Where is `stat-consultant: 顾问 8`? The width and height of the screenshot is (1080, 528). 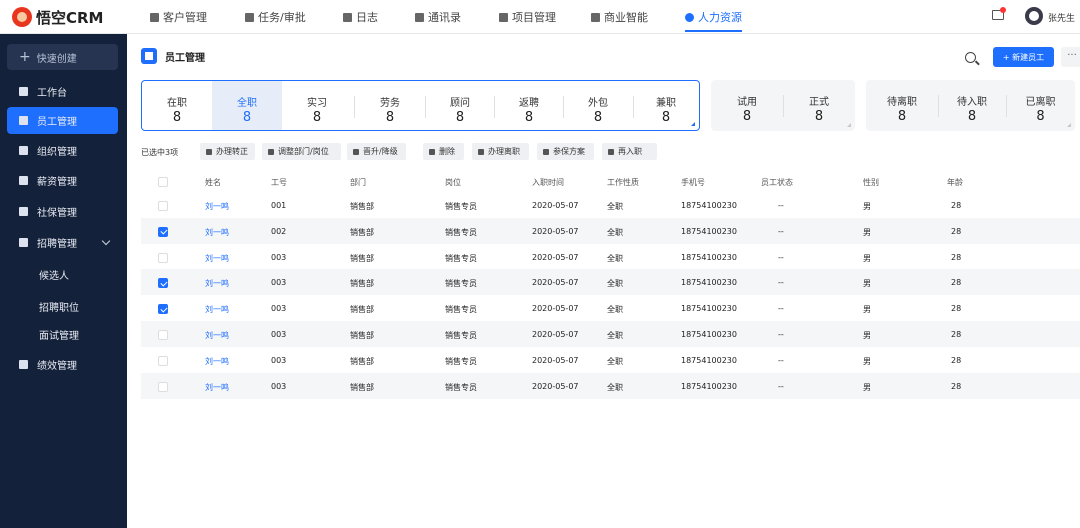
stat-consultant: 顾问 8 is located at coordinates (460, 105).